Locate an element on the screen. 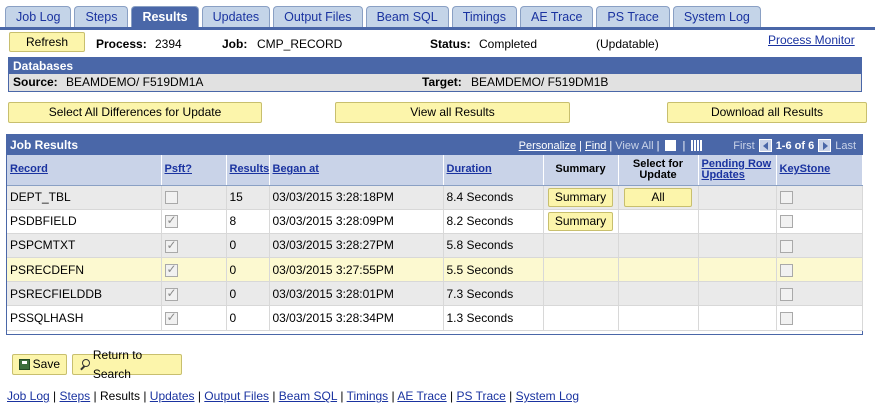 Image resolution: width=875 pixels, height=411 pixels. previous-arrow-icon is located at coordinates (765, 145).